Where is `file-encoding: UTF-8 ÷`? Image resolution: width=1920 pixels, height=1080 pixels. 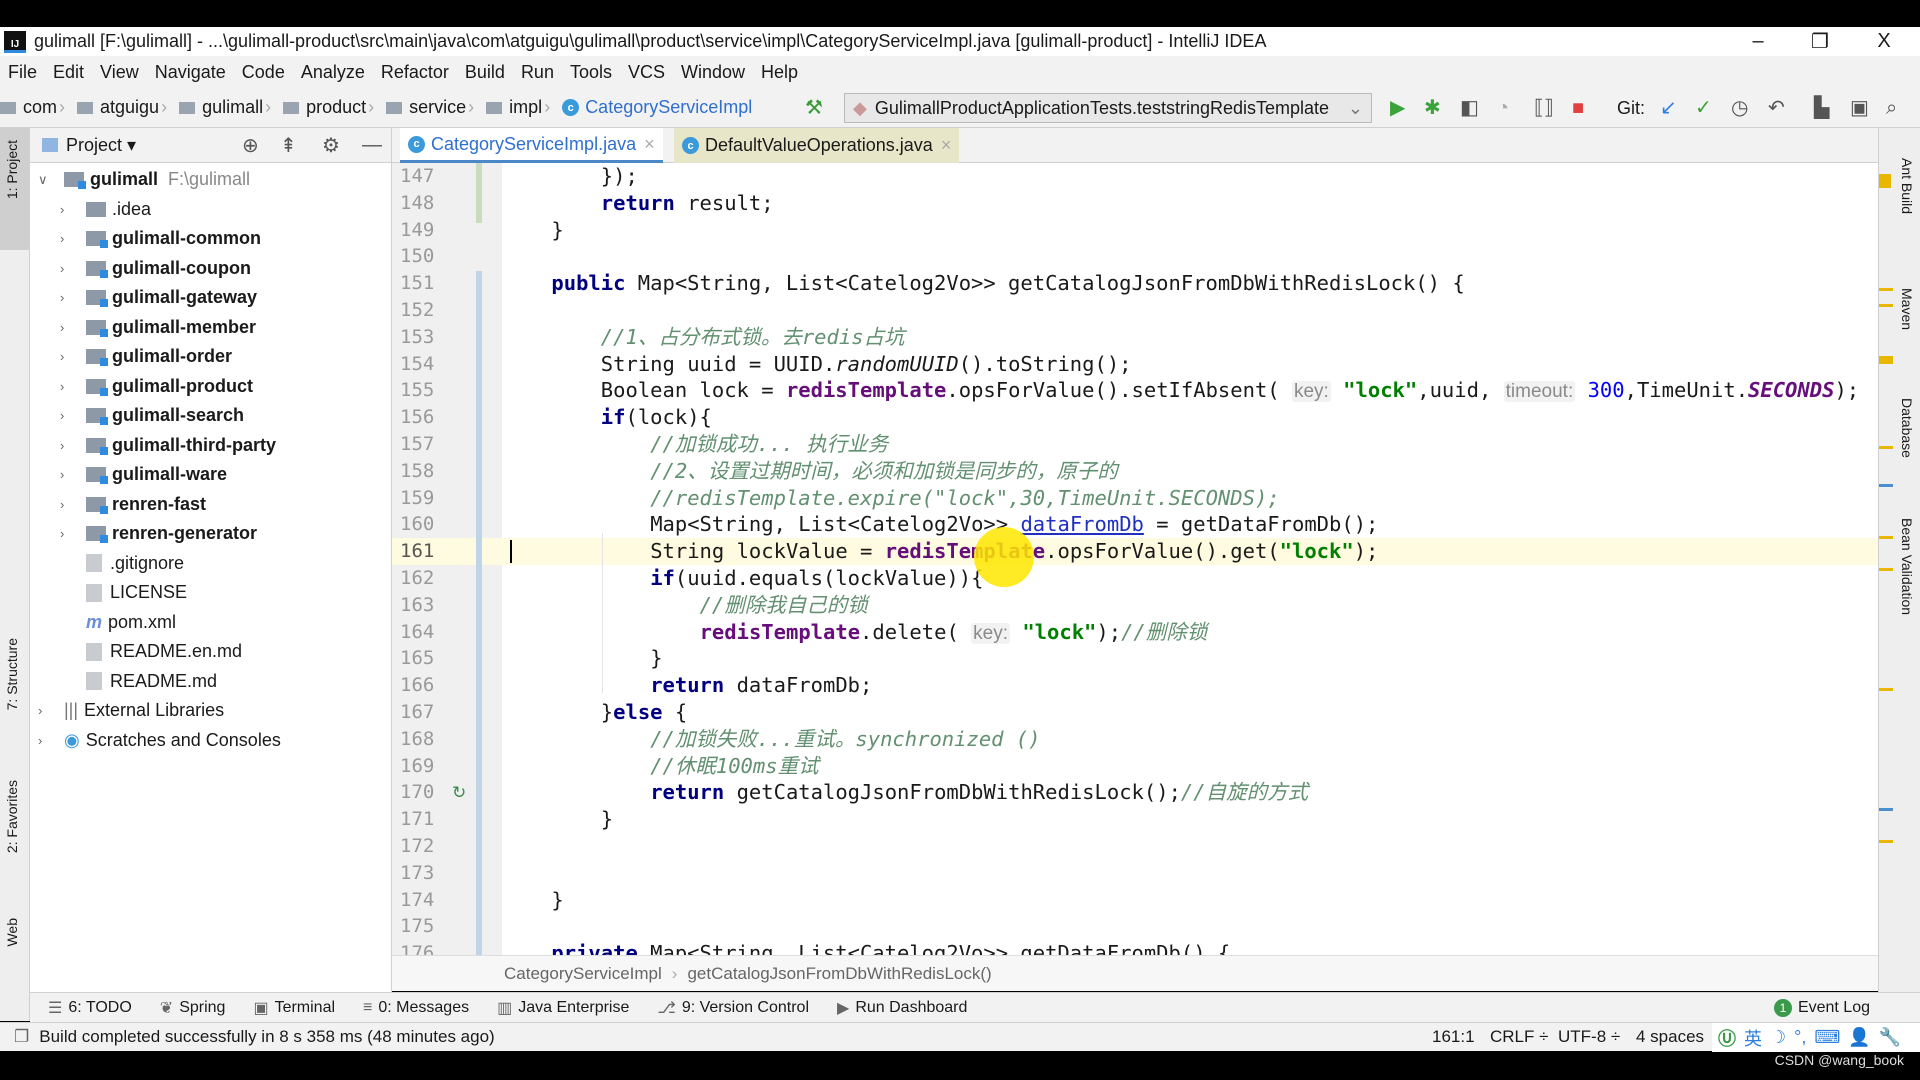 file-encoding: UTF-8 ÷ is located at coordinates (1589, 1037).